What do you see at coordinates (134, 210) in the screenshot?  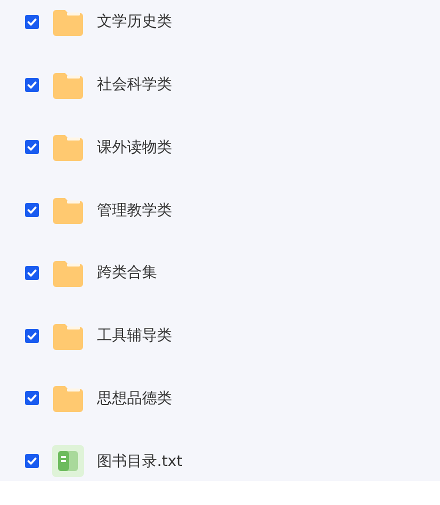 I see `file-name: 管理教学类` at bounding box center [134, 210].